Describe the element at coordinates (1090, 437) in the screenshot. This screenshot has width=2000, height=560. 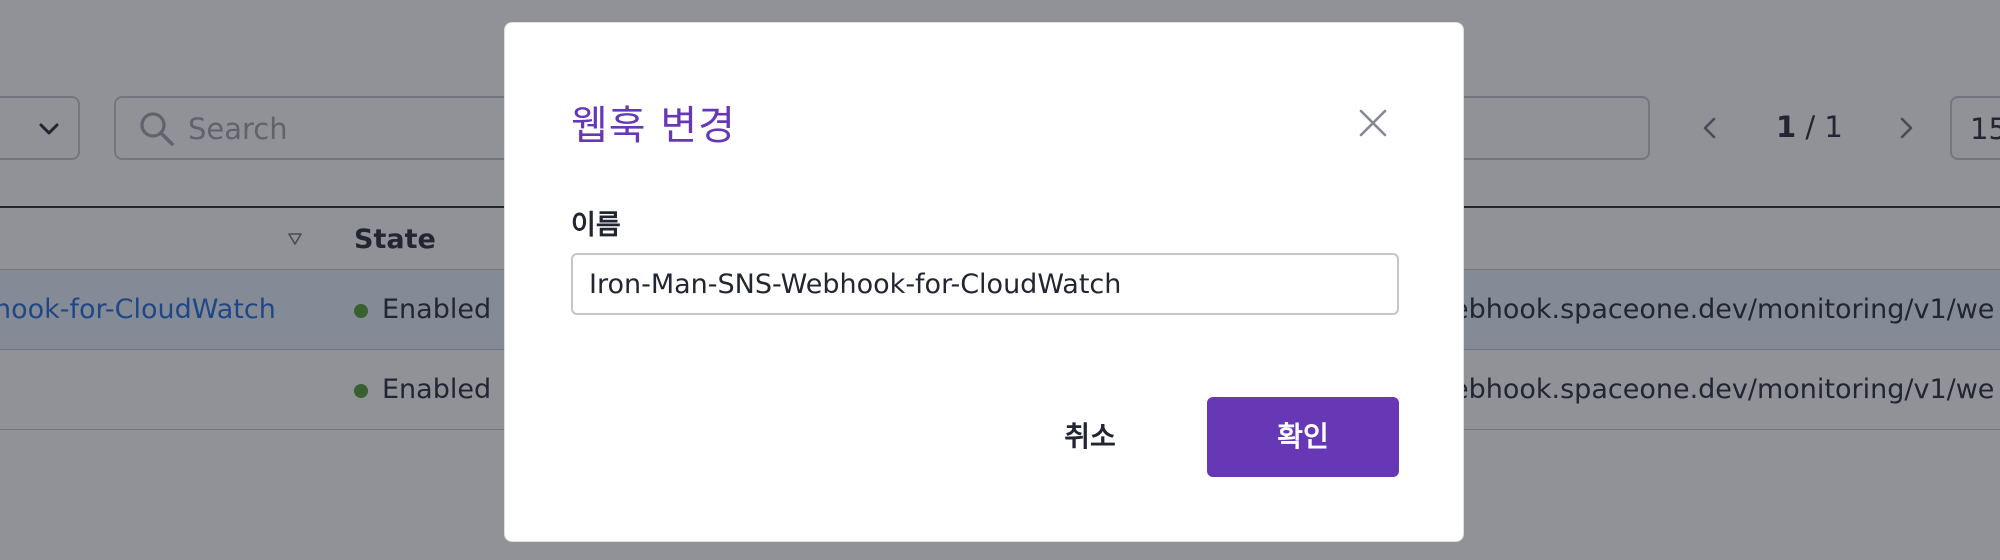
I see `cancel-button: 취소` at that location.